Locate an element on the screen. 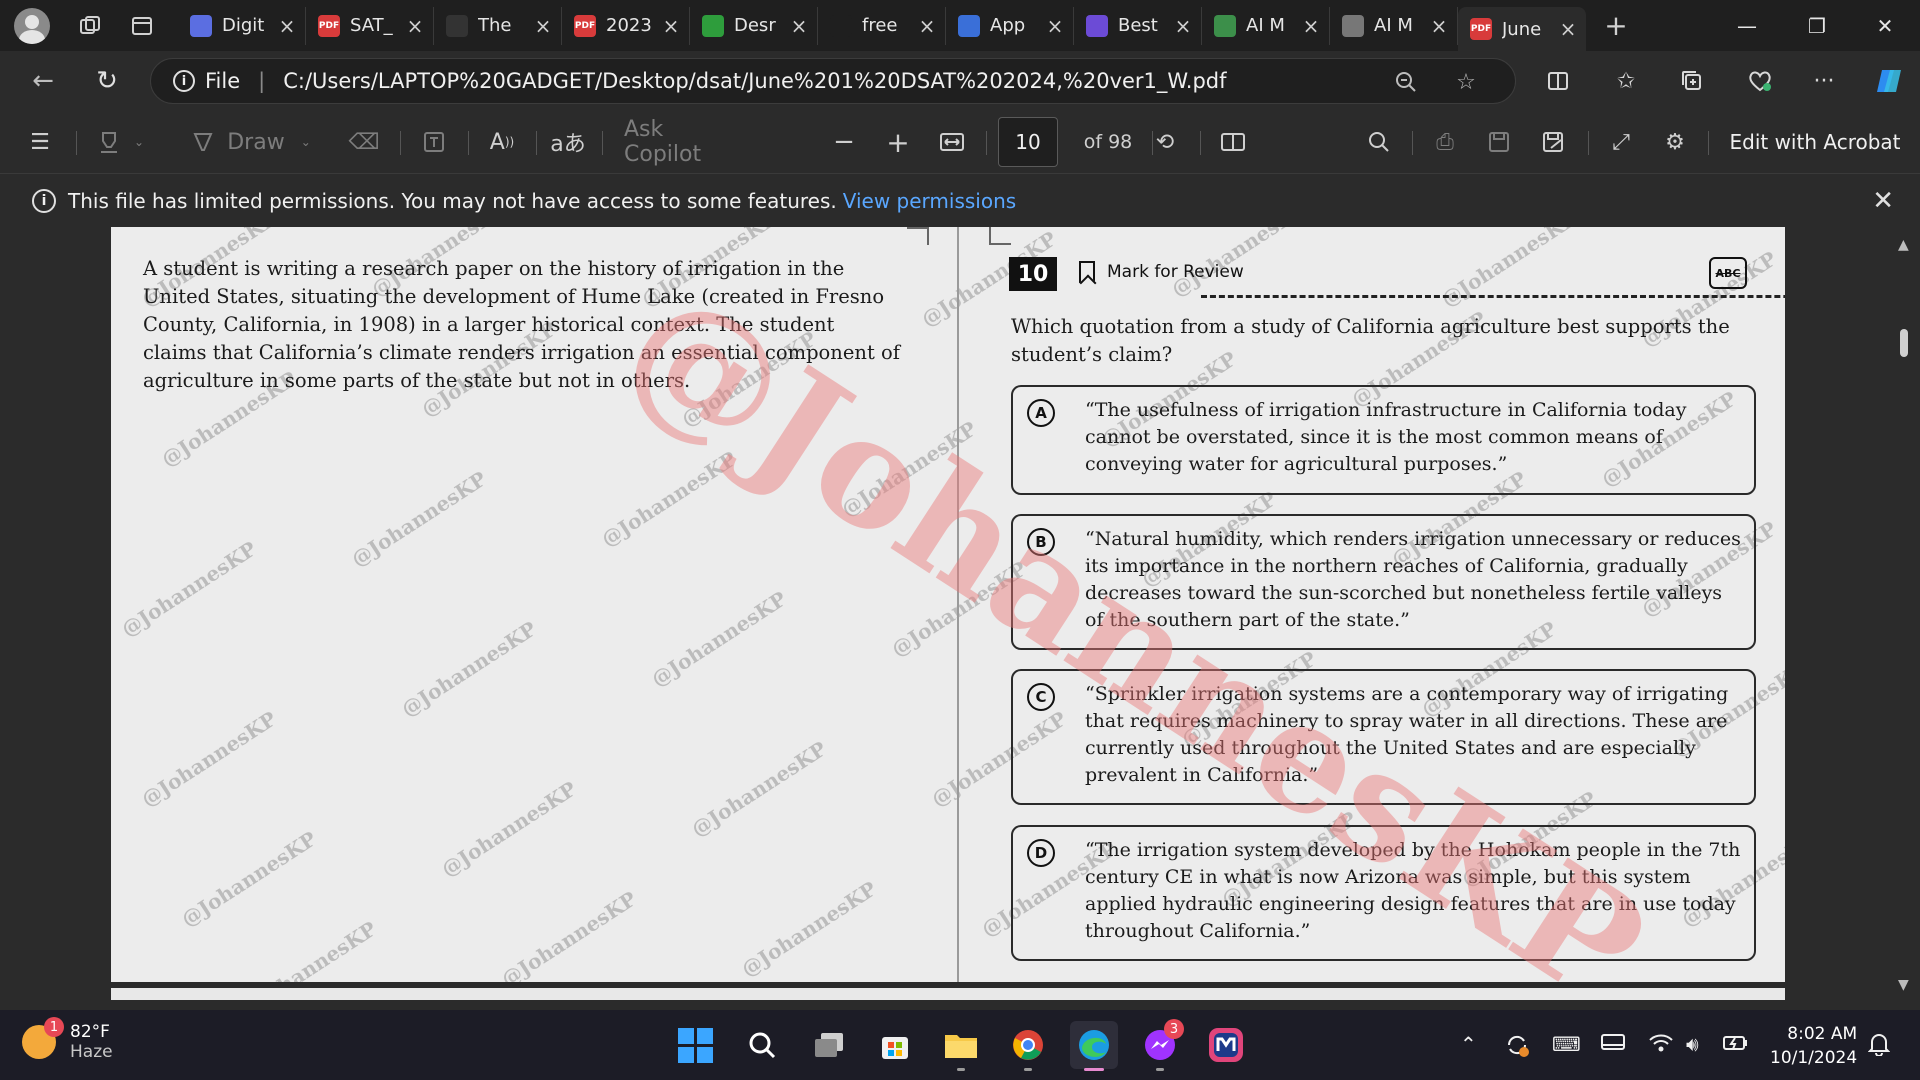 This screenshot has height=1080, width=1920. mark-for-review-button: Mark for Review is located at coordinates (1161, 272).